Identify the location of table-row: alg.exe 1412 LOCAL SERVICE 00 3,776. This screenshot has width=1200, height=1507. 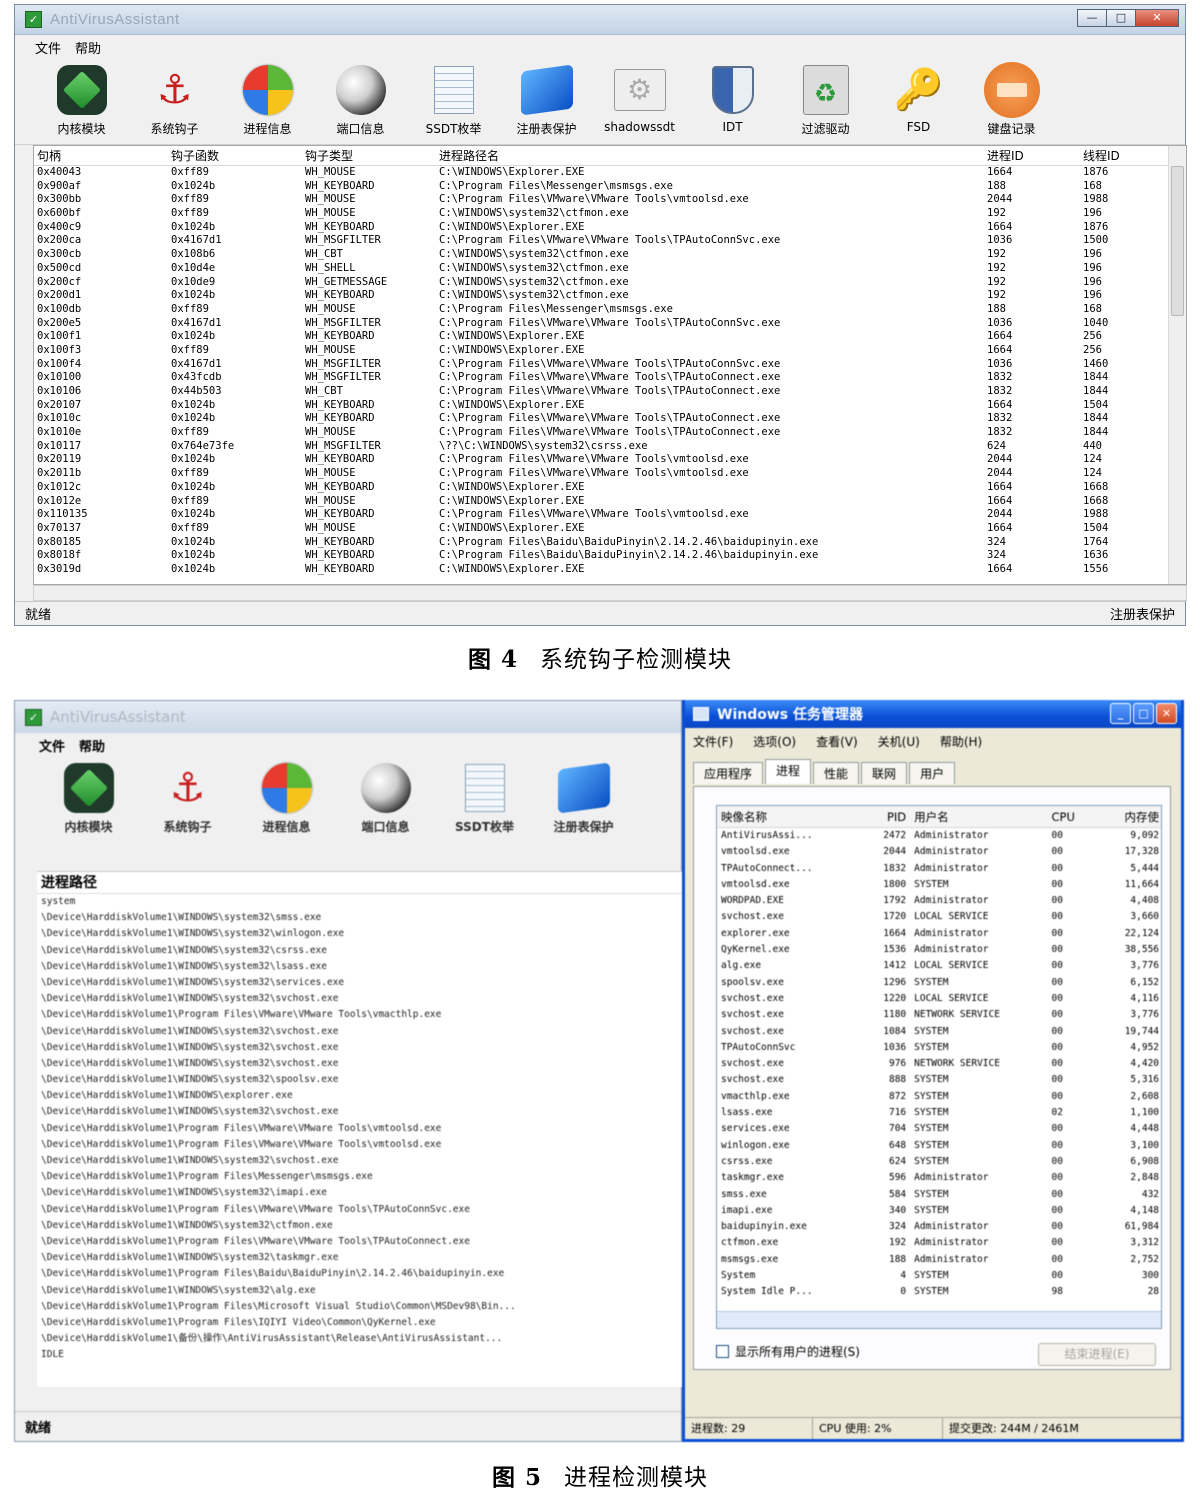
(939, 966).